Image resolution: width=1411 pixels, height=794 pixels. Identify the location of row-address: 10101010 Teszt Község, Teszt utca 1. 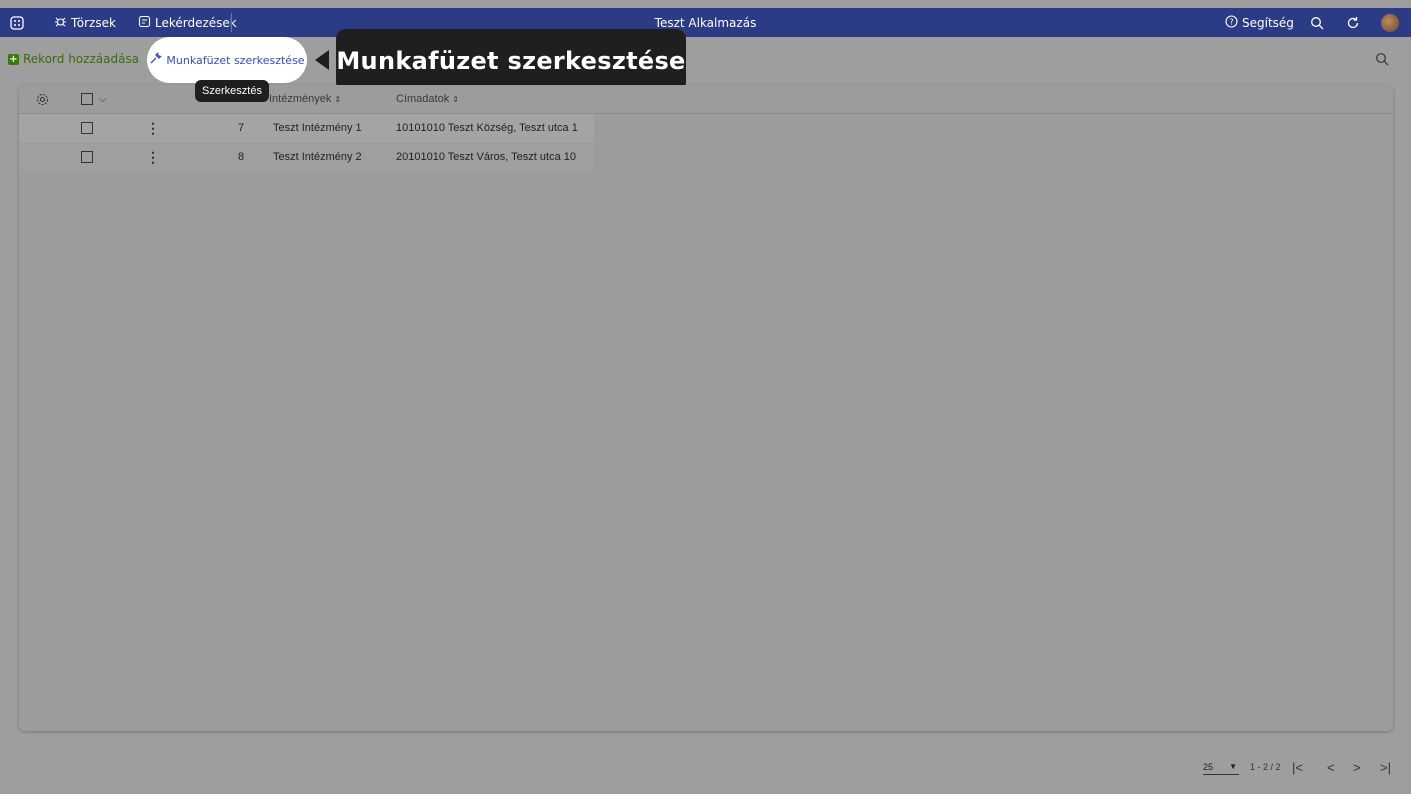
(487, 128).